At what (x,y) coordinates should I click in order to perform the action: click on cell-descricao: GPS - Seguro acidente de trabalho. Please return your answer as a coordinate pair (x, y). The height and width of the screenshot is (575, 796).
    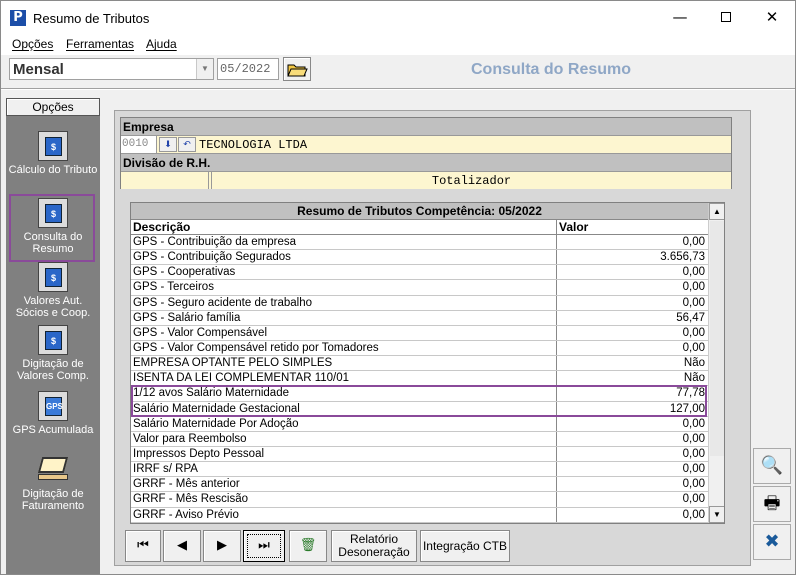
    Looking at the image, I should click on (223, 302).